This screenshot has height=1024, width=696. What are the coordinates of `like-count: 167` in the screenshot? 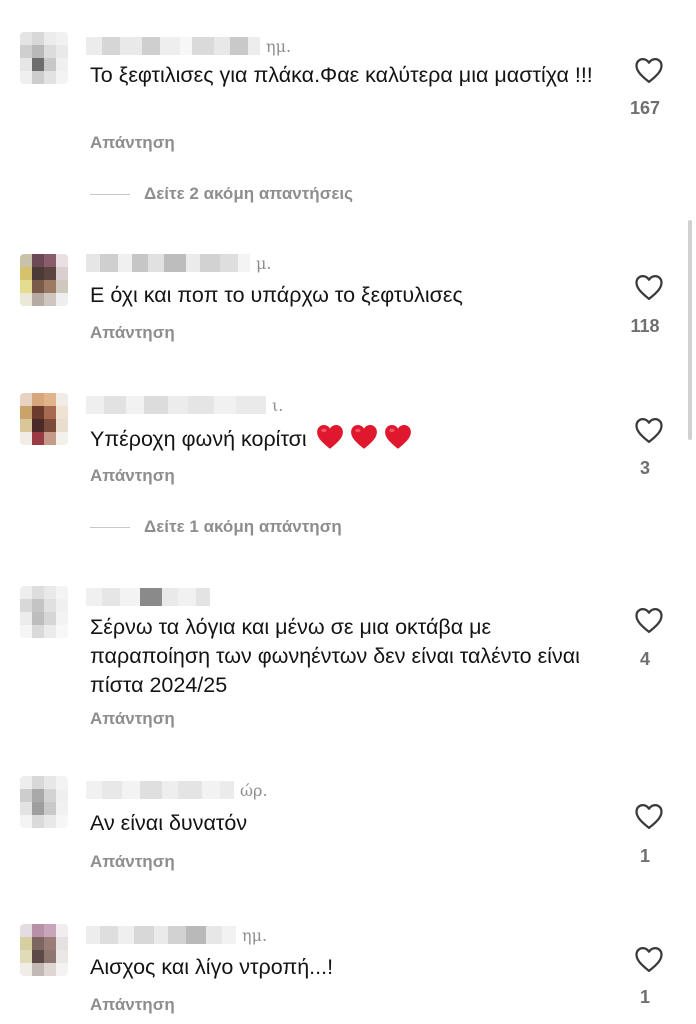 It's located at (645, 108).